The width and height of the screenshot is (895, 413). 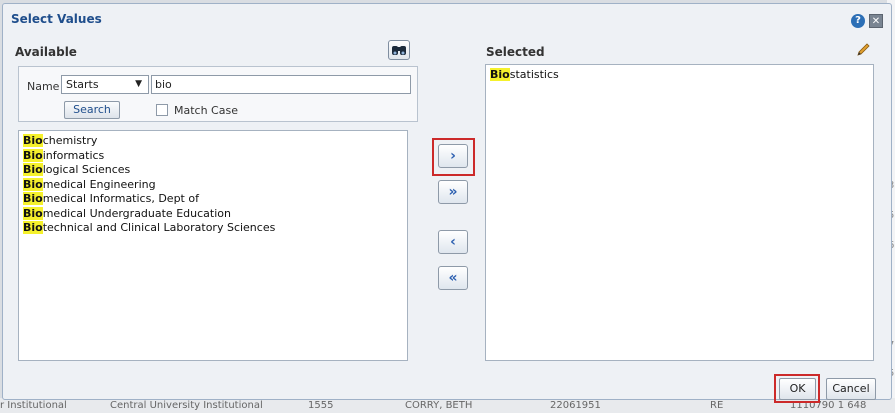 I want to click on ok-button: OK, so click(x=797, y=389).